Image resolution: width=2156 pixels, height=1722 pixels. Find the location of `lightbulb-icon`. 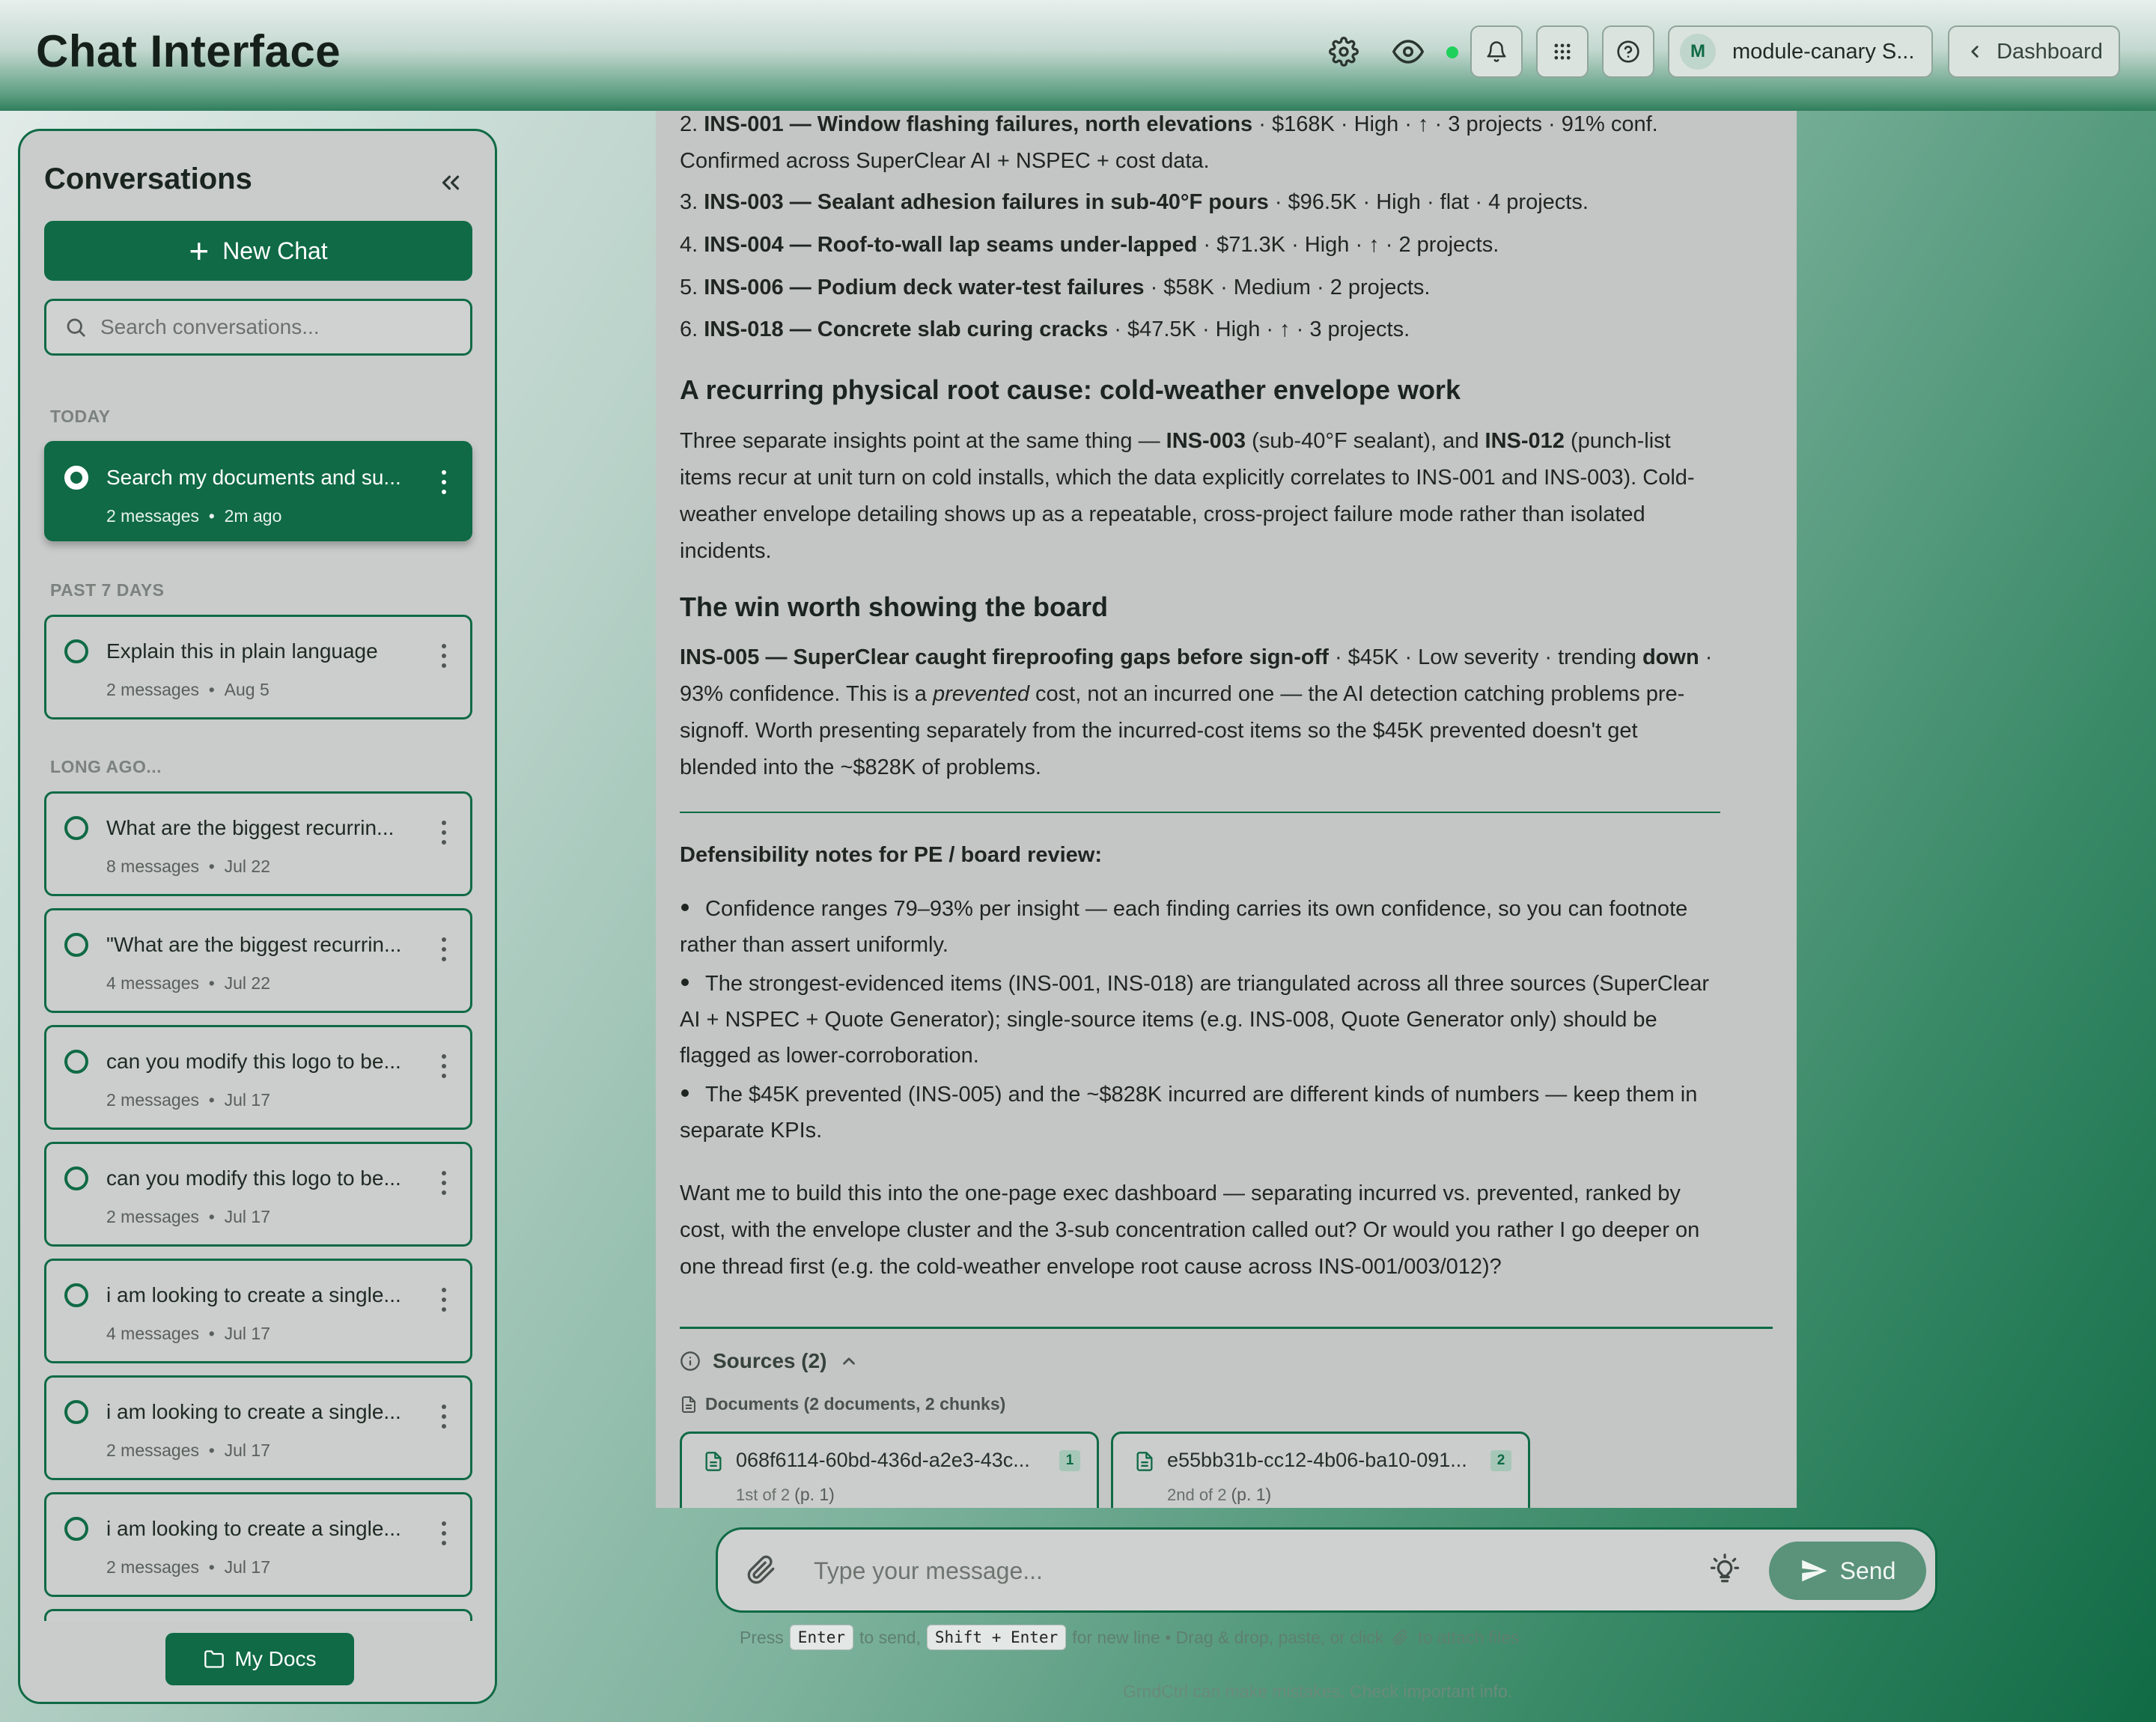

lightbulb-icon is located at coordinates (1725, 1572).